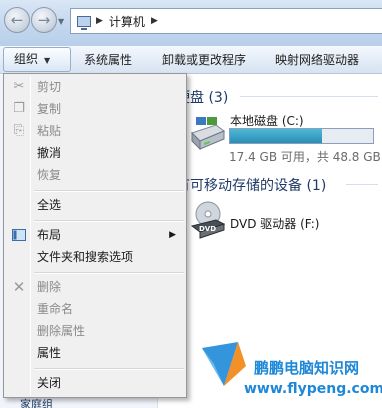  I want to click on scissors-icon: ✂, so click(19, 86).